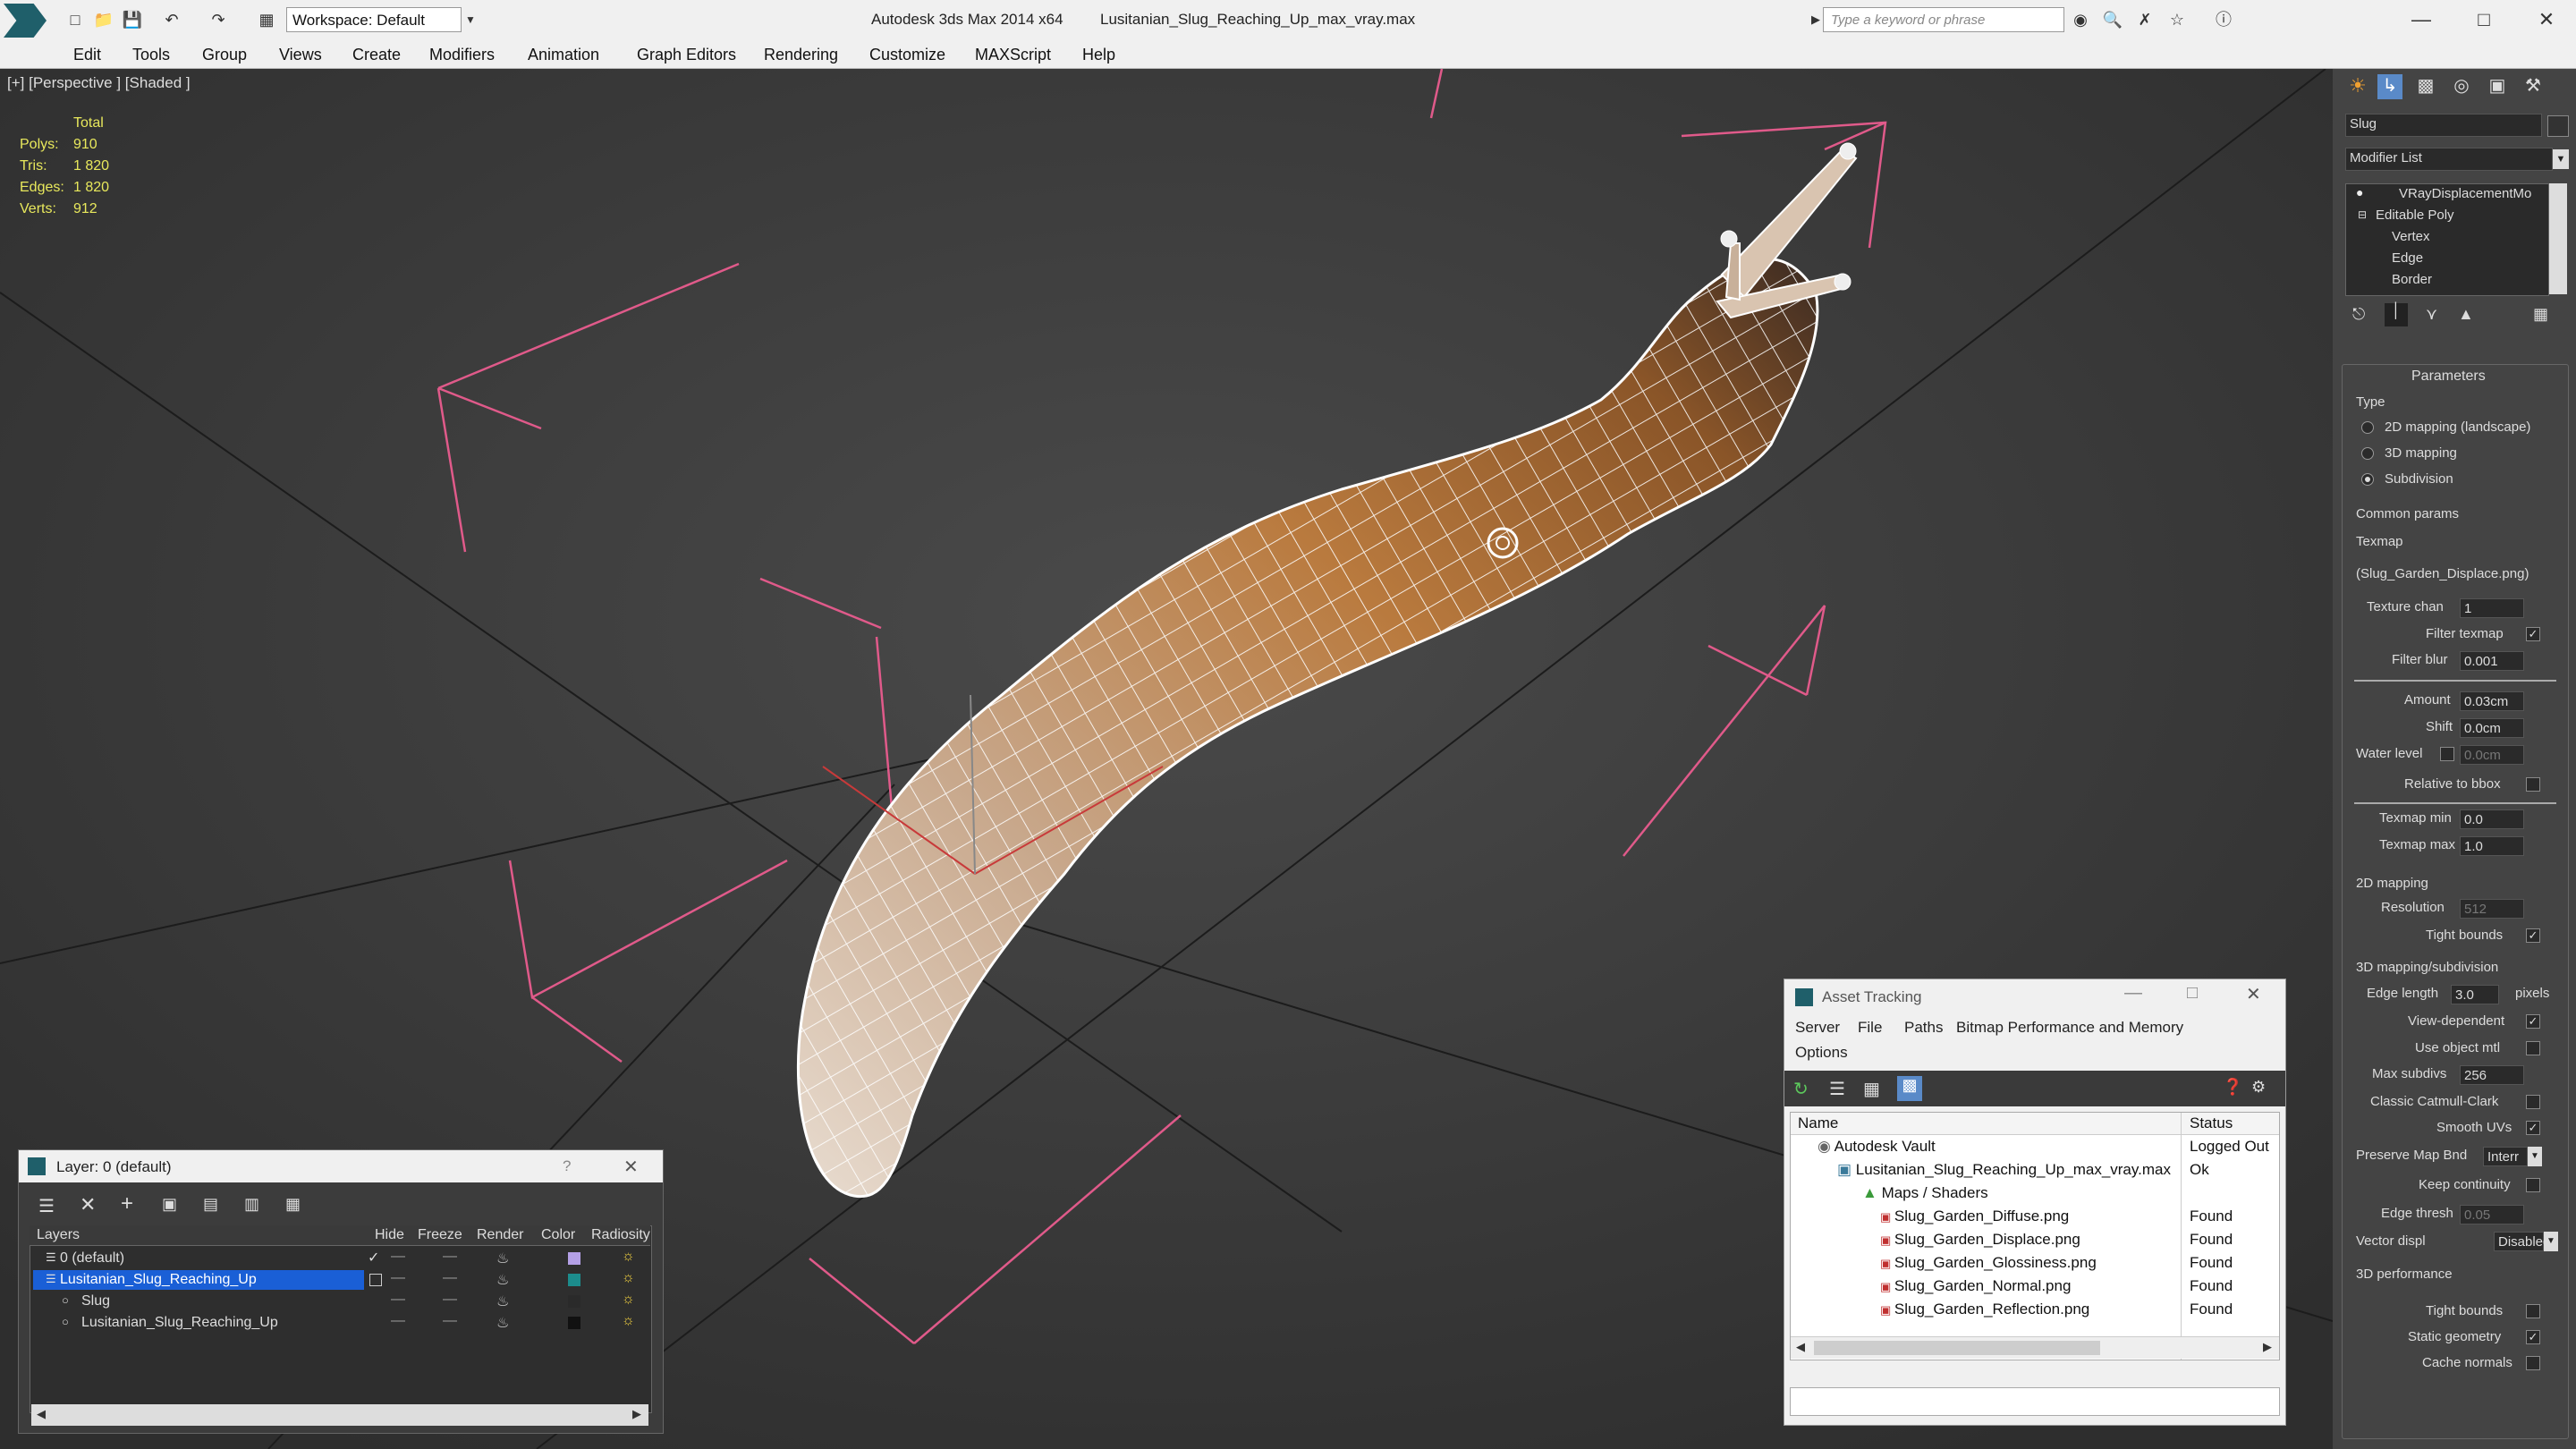  Describe the element at coordinates (1013, 55) in the screenshot. I see `menu-maxscript: MAXScript` at that location.